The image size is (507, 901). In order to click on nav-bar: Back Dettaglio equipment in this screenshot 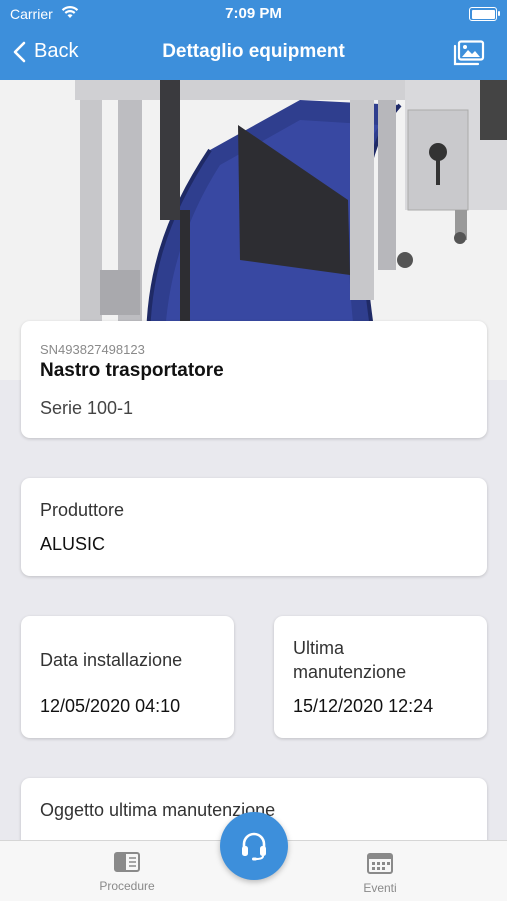, I will do `click(253, 53)`.